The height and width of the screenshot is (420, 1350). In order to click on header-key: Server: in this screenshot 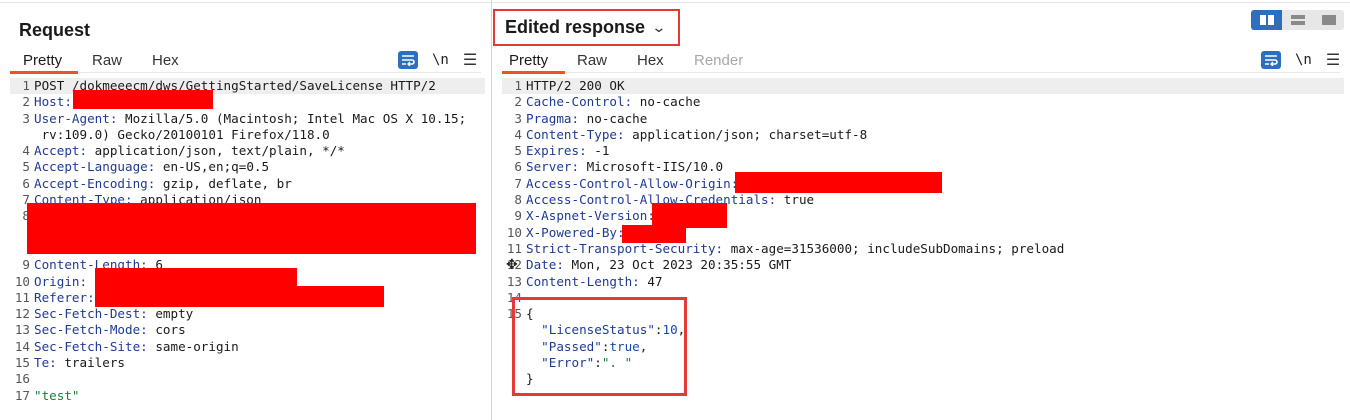, I will do `click(553, 167)`.